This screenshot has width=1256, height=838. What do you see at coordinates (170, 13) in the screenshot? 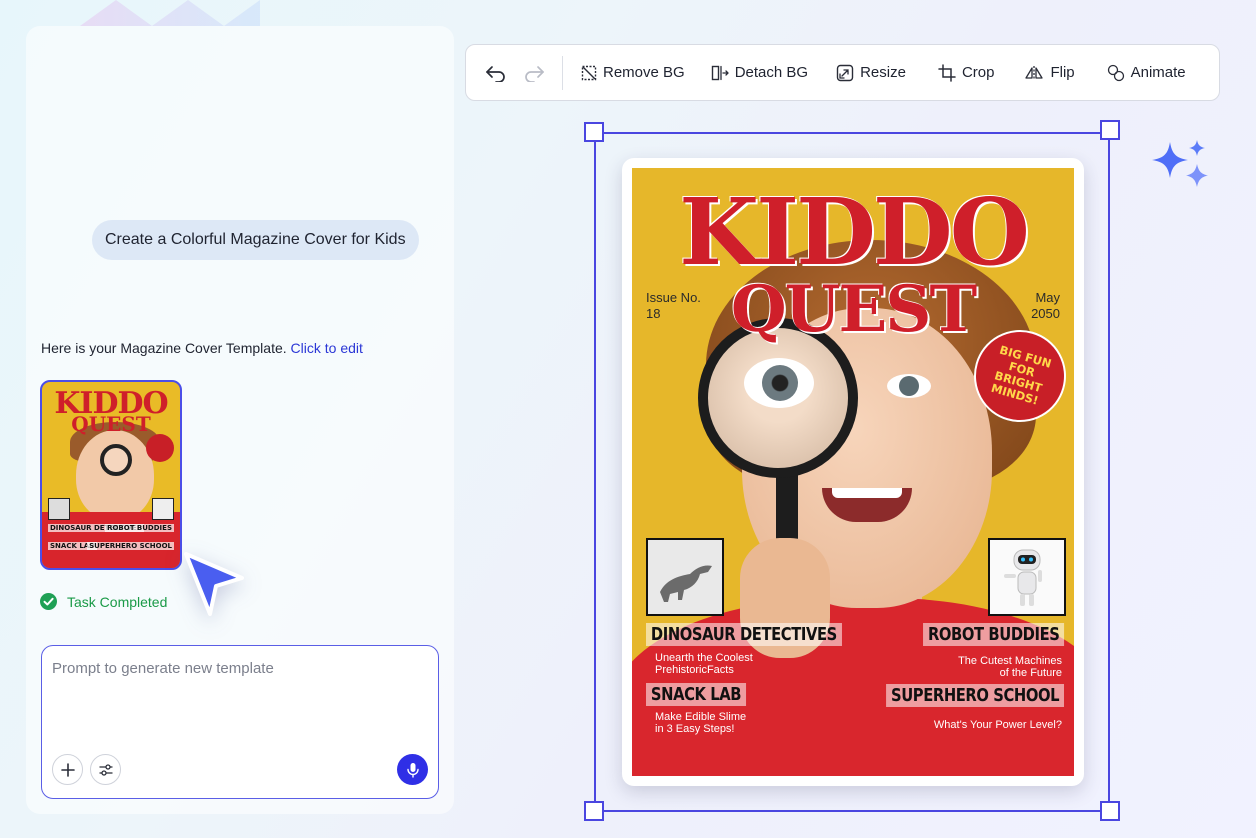
I see `decorative-shape` at bounding box center [170, 13].